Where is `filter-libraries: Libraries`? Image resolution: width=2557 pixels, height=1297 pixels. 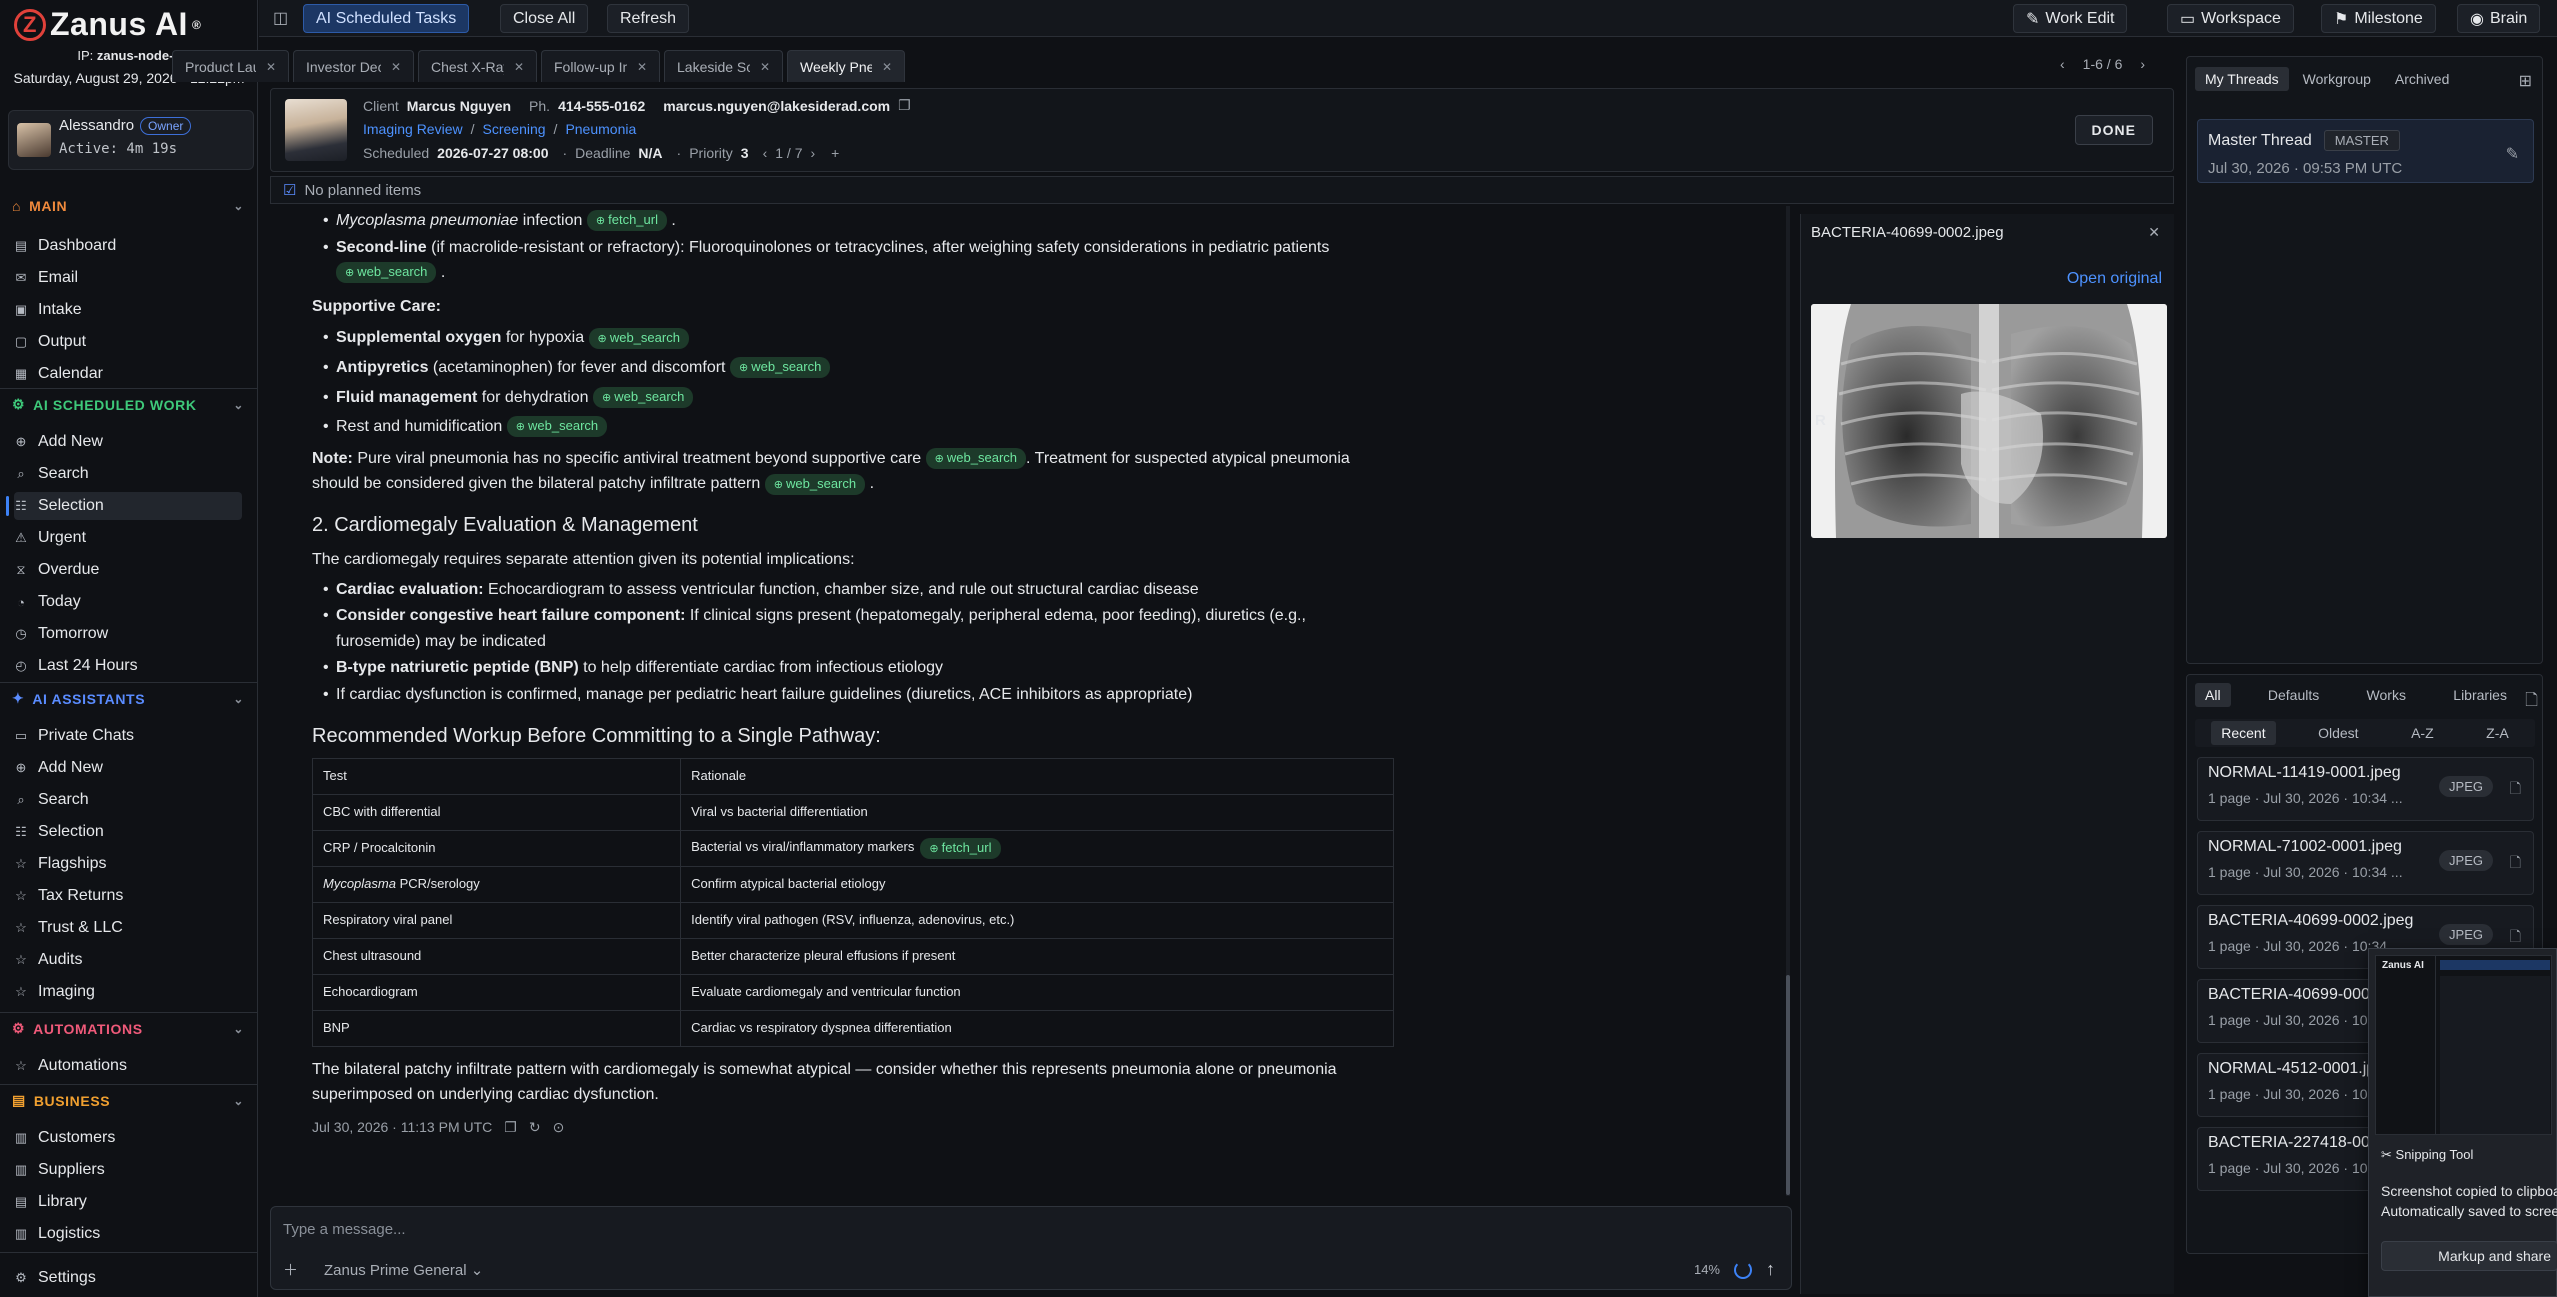 filter-libraries: Libraries is located at coordinates (2480, 695).